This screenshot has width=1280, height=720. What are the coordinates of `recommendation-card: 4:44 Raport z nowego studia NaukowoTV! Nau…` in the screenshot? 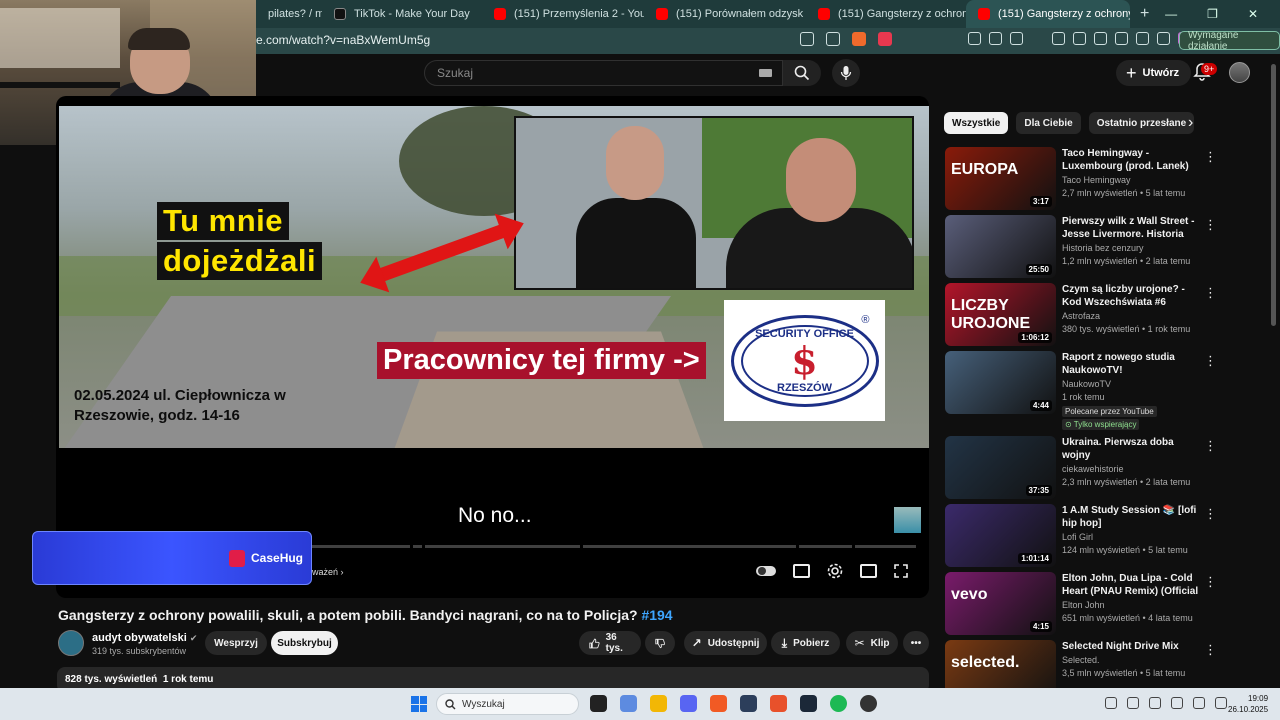 It's located at (1094, 390).